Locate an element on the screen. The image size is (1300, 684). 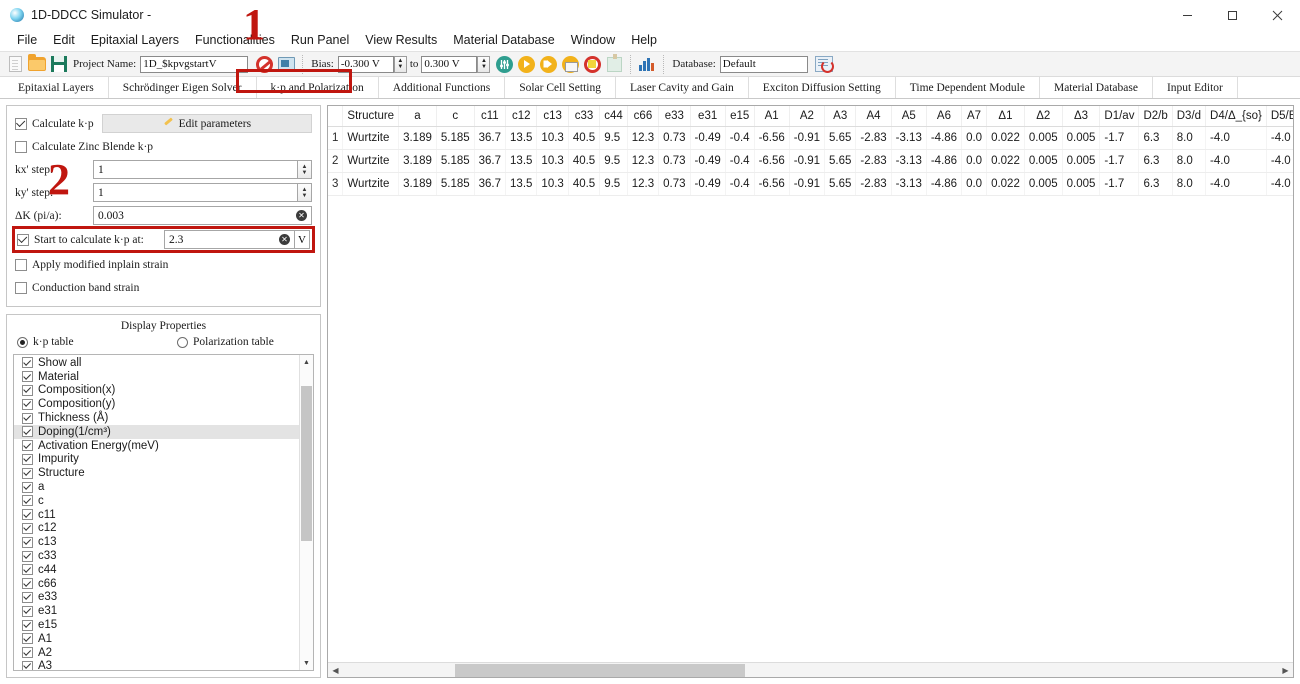
scrollbar-thumb is located at coordinates (306, 464).